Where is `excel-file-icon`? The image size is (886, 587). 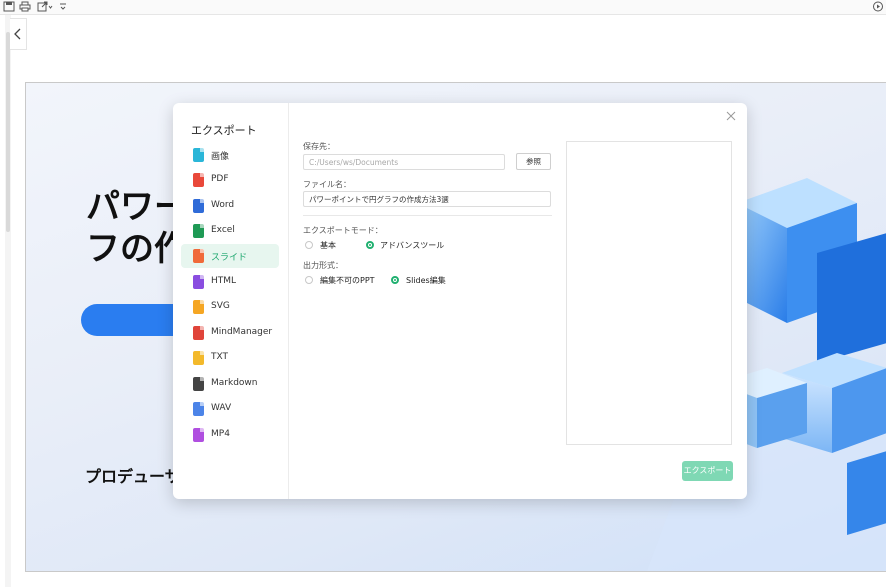 excel-file-icon is located at coordinates (198, 231).